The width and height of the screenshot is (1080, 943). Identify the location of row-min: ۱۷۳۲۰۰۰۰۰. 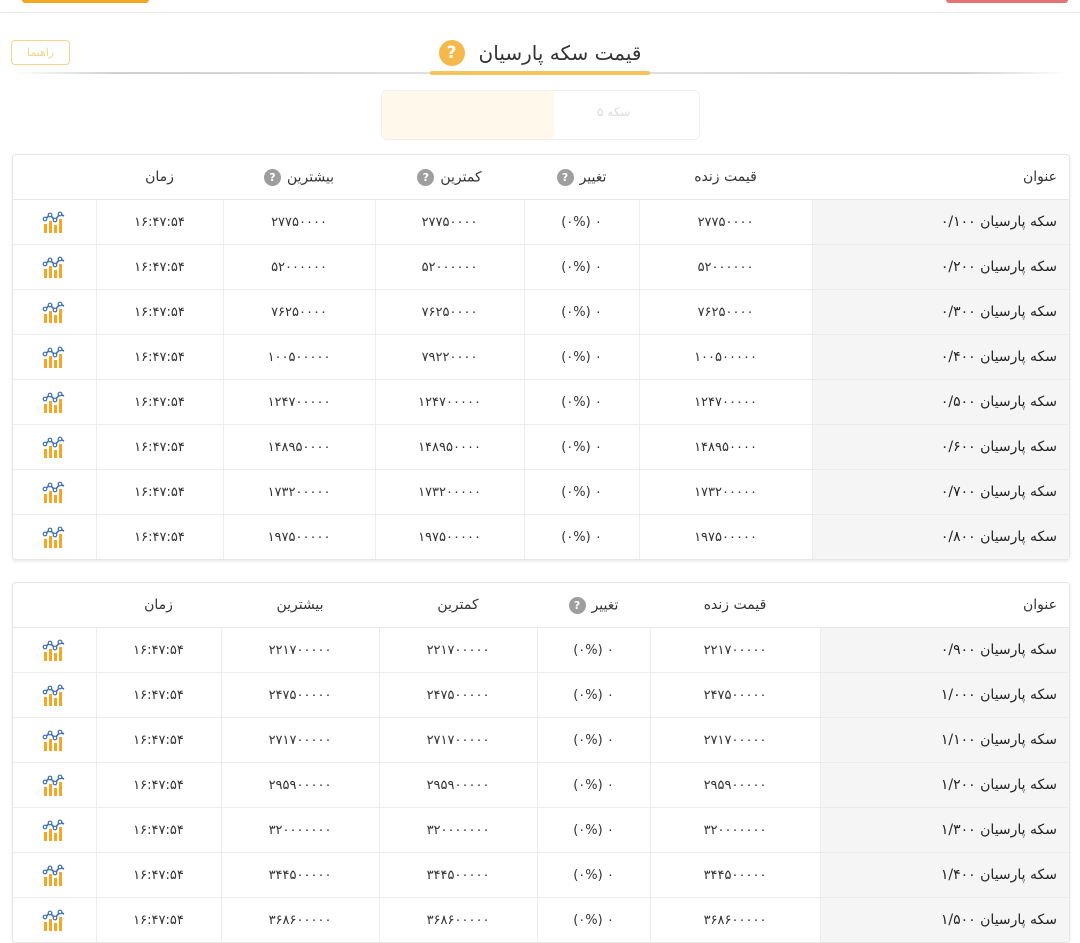
(449, 492).